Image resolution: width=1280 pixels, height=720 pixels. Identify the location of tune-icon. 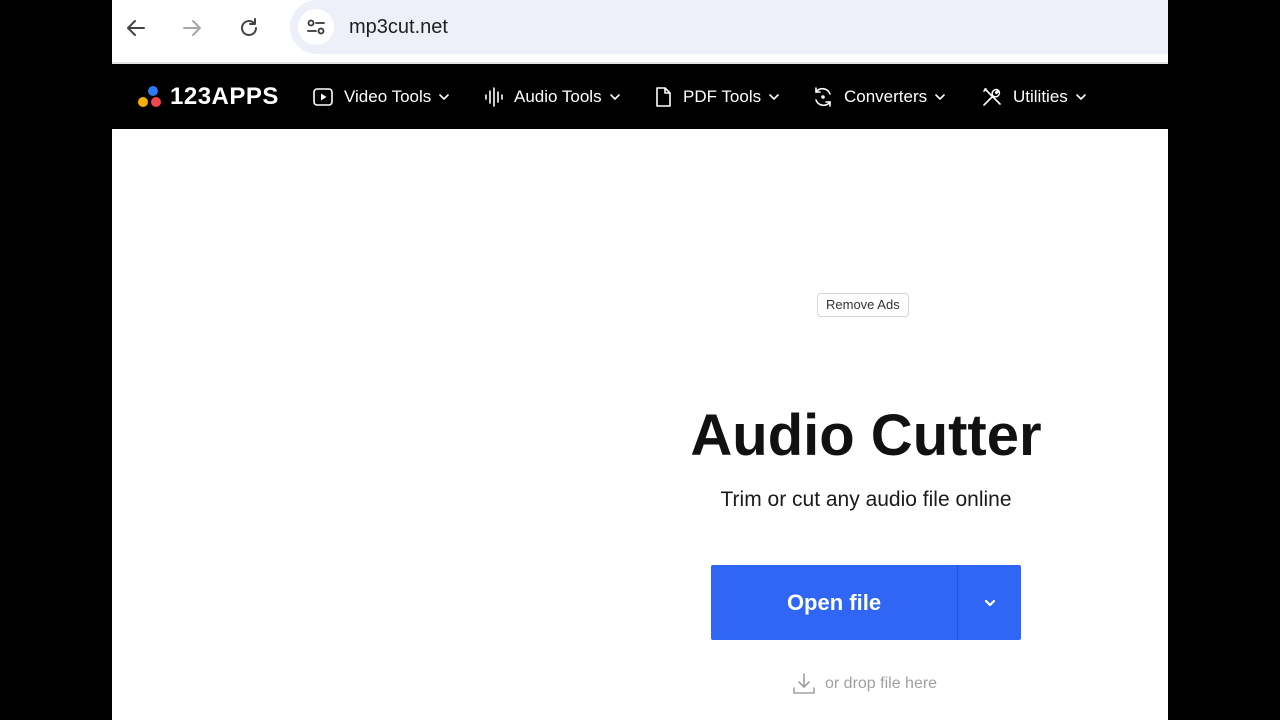
(316, 27).